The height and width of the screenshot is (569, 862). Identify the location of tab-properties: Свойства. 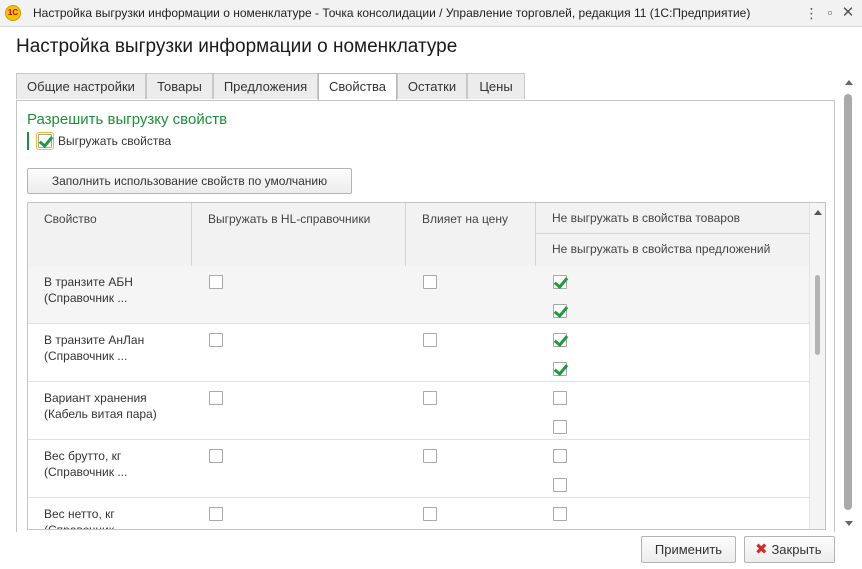
(357, 87).